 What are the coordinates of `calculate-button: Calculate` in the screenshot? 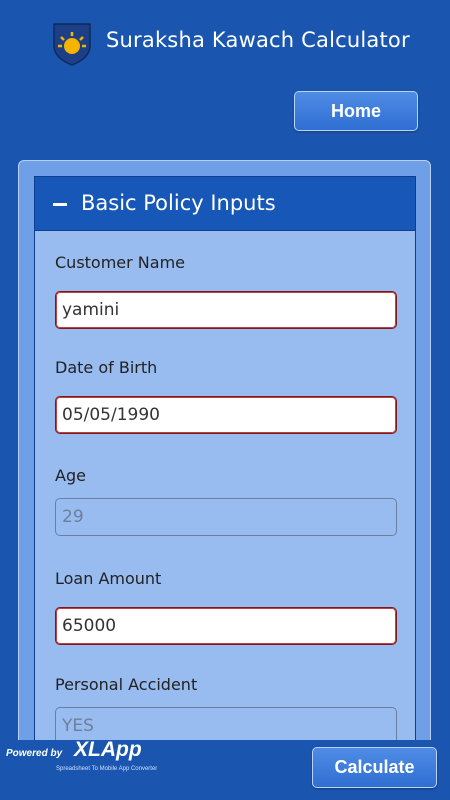 It's located at (374, 767).